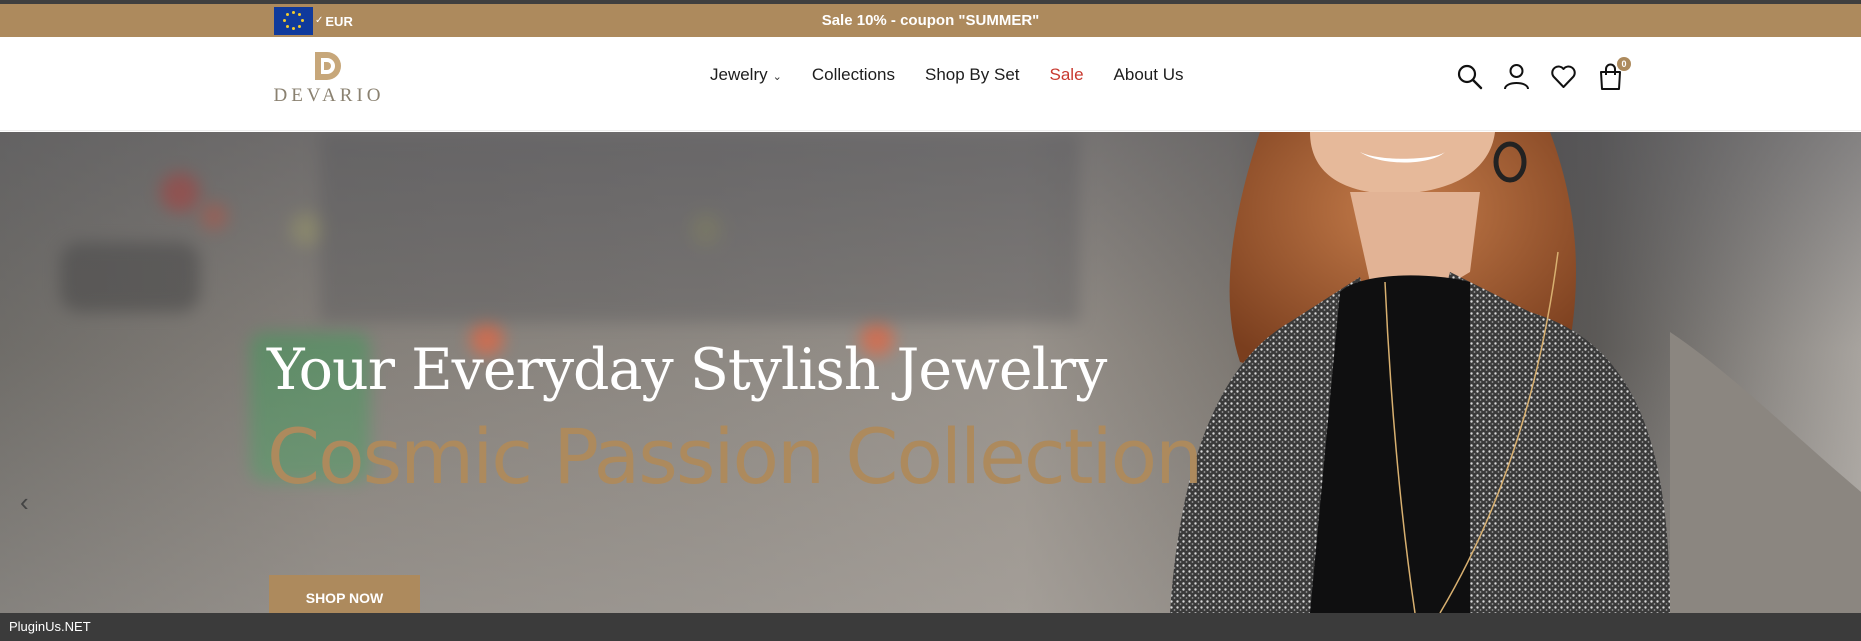 The height and width of the screenshot is (641, 1861). I want to click on header-icons: 0, so click(1543, 73).